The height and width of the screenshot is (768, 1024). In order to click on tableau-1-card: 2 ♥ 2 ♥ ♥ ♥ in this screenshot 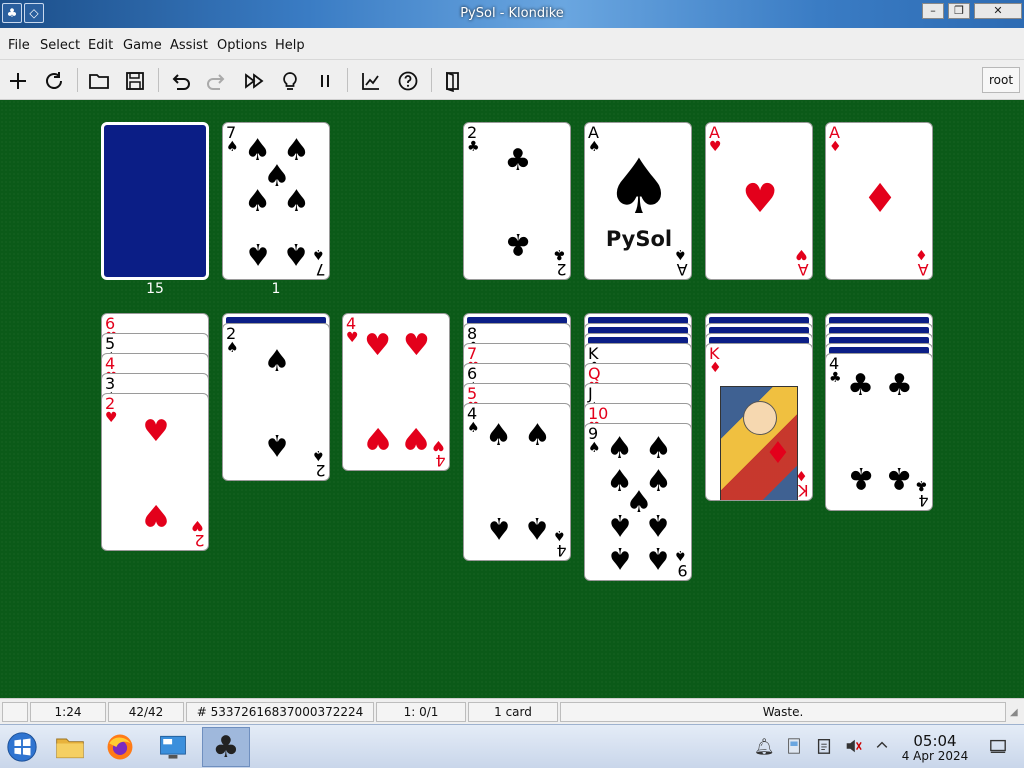, I will do `click(155, 472)`.